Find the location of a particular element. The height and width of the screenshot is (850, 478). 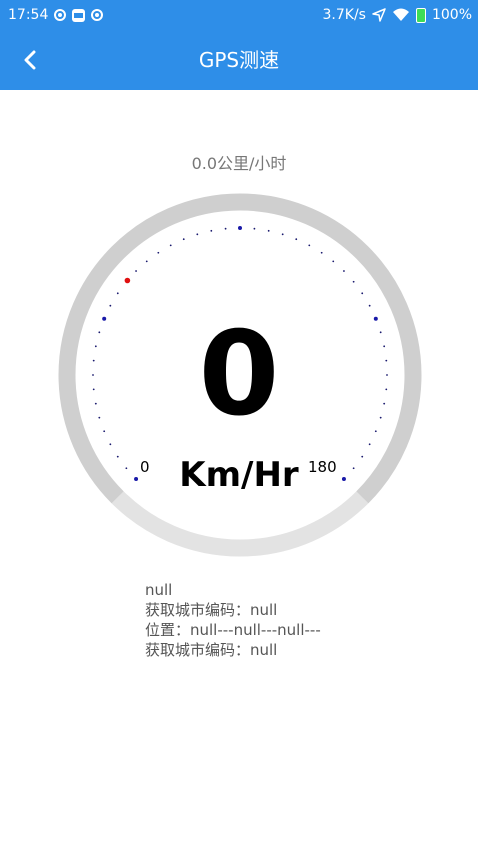

page-title: GPS测速 is located at coordinates (239, 60).